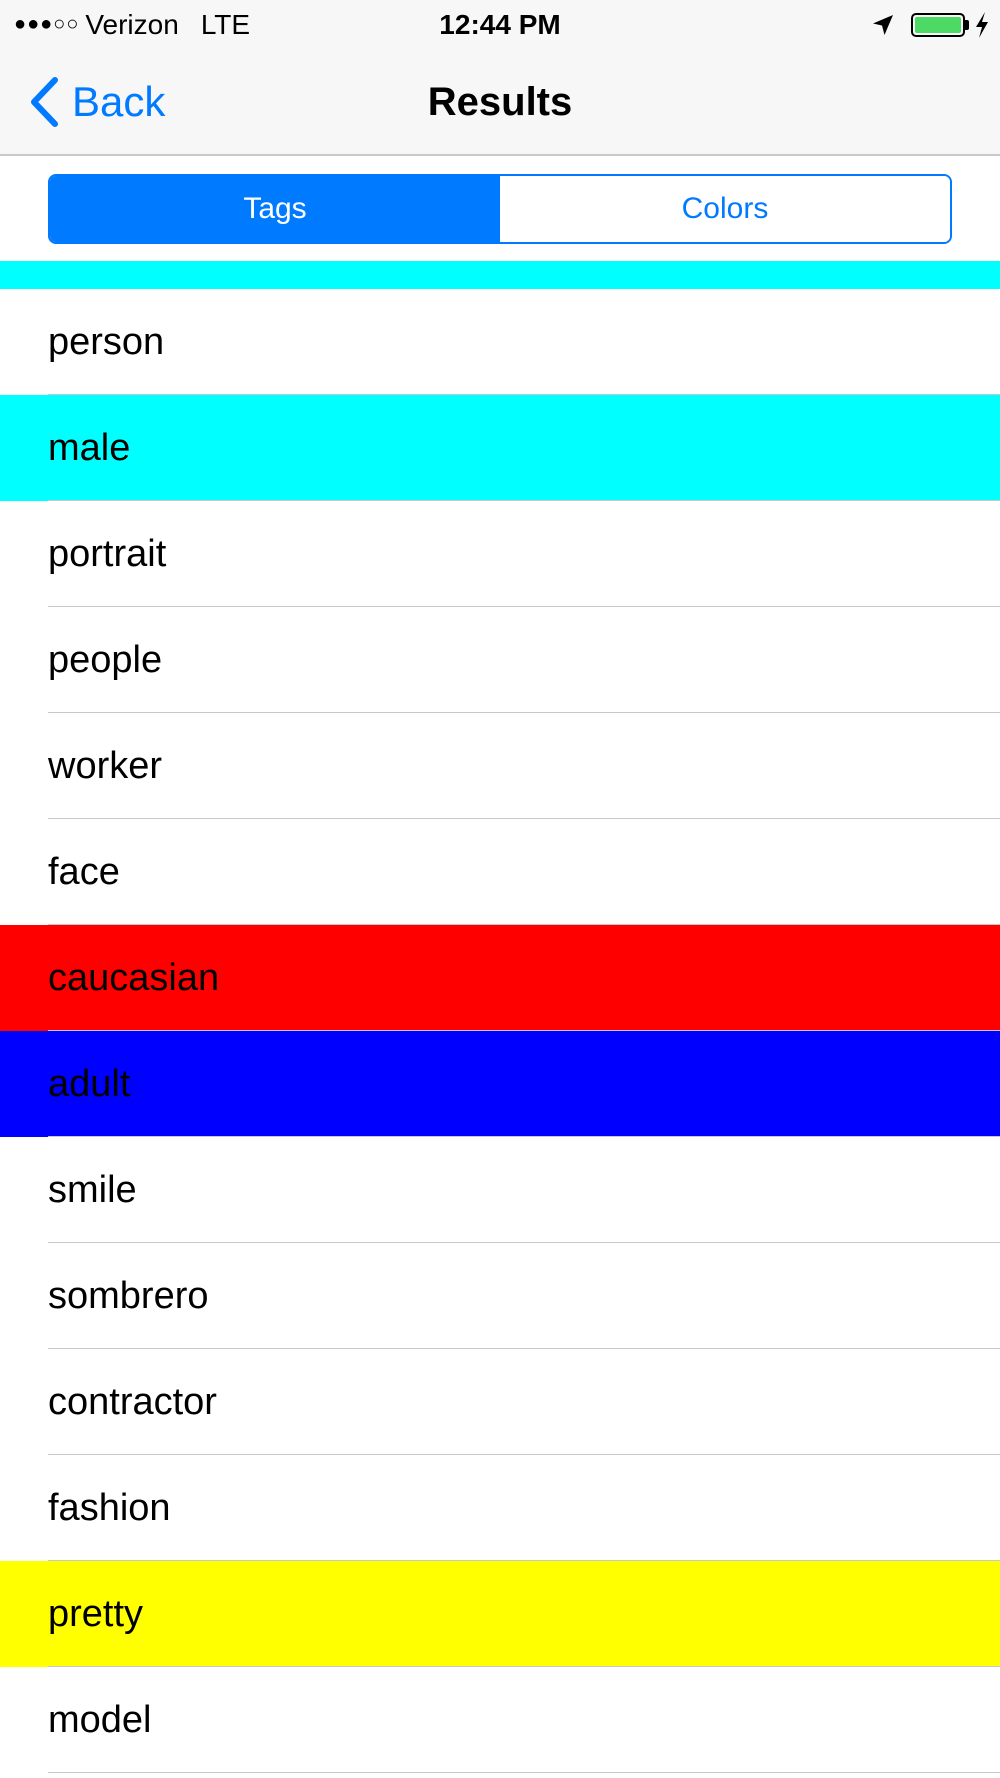 Image resolution: width=1000 pixels, height=1778 pixels. I want to click on tag-label: contractor, so click(132, 1402).